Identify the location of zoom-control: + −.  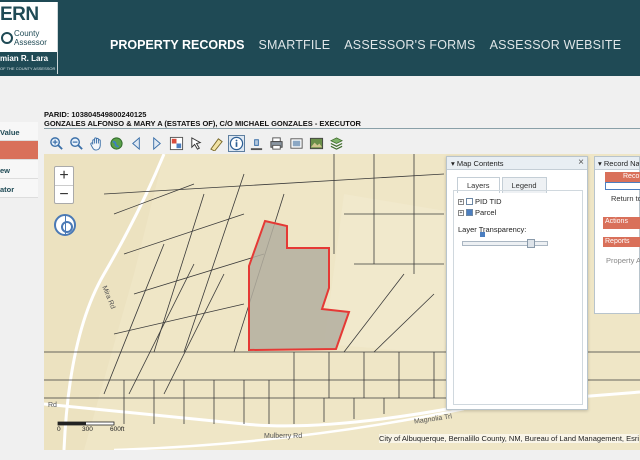
(64, 185).